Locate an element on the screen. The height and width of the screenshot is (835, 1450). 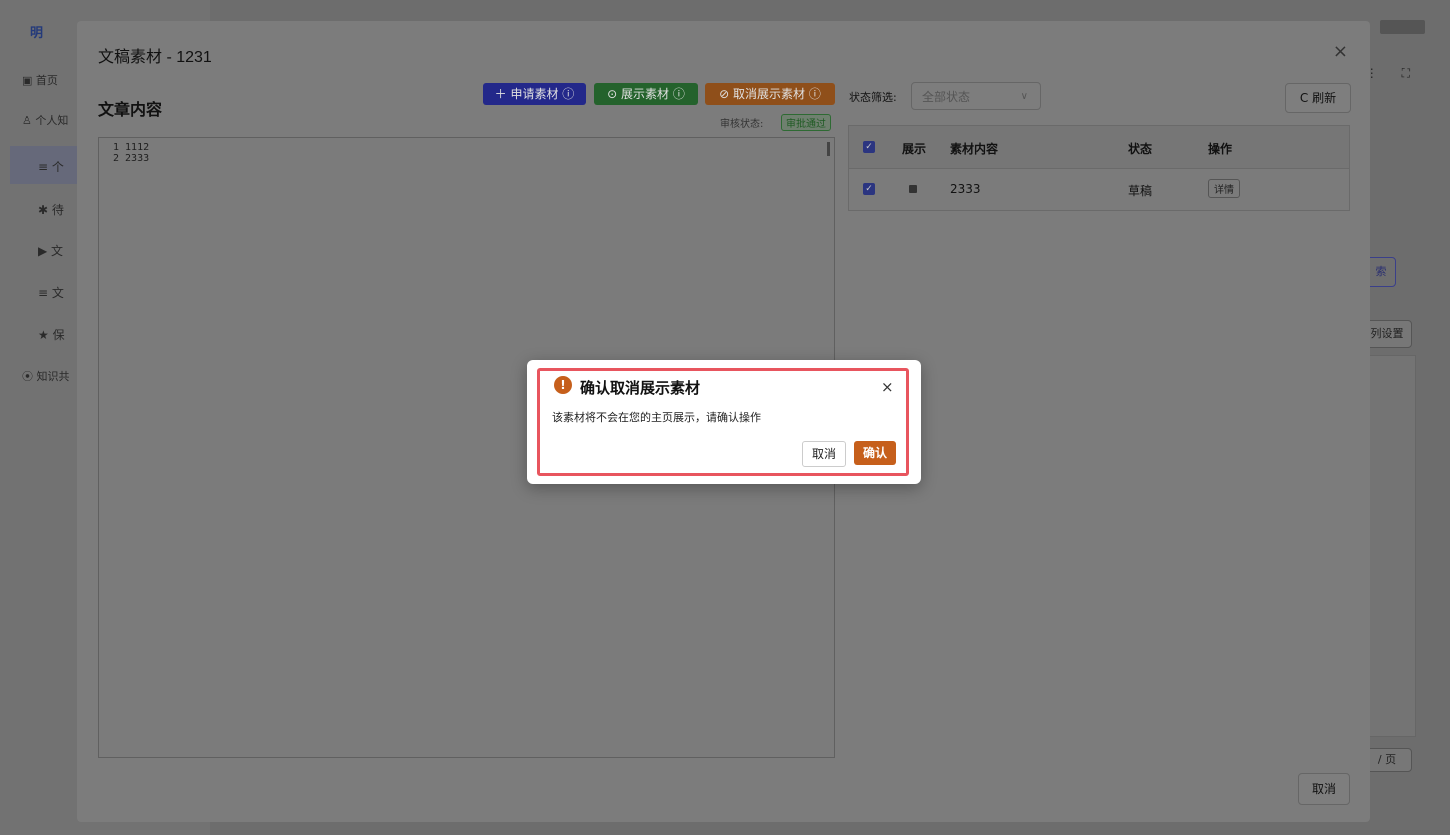
sidebar-subitem-1: ≡ 个 is located at coordinates (51, 166).